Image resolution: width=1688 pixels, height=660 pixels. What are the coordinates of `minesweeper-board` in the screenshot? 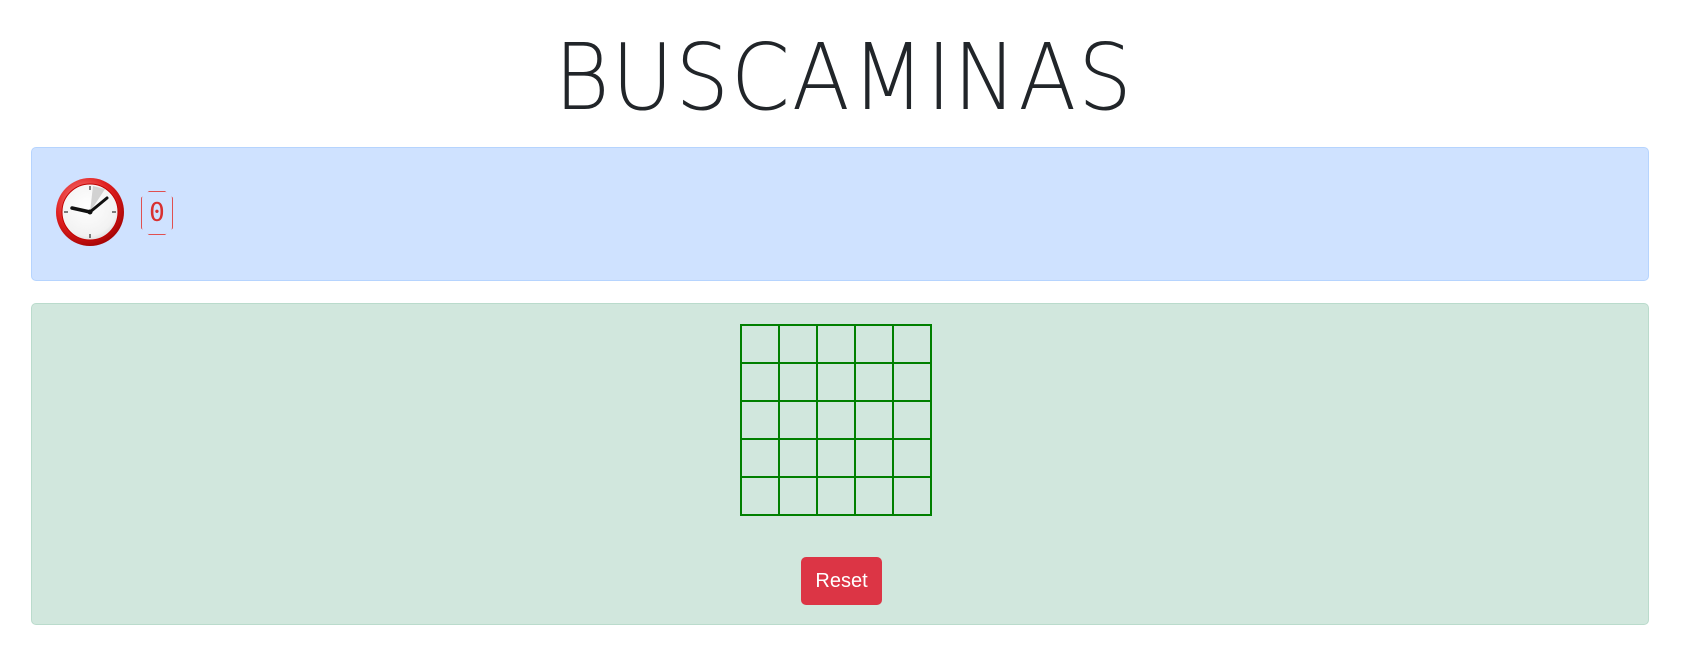 It's located at (836, 420).